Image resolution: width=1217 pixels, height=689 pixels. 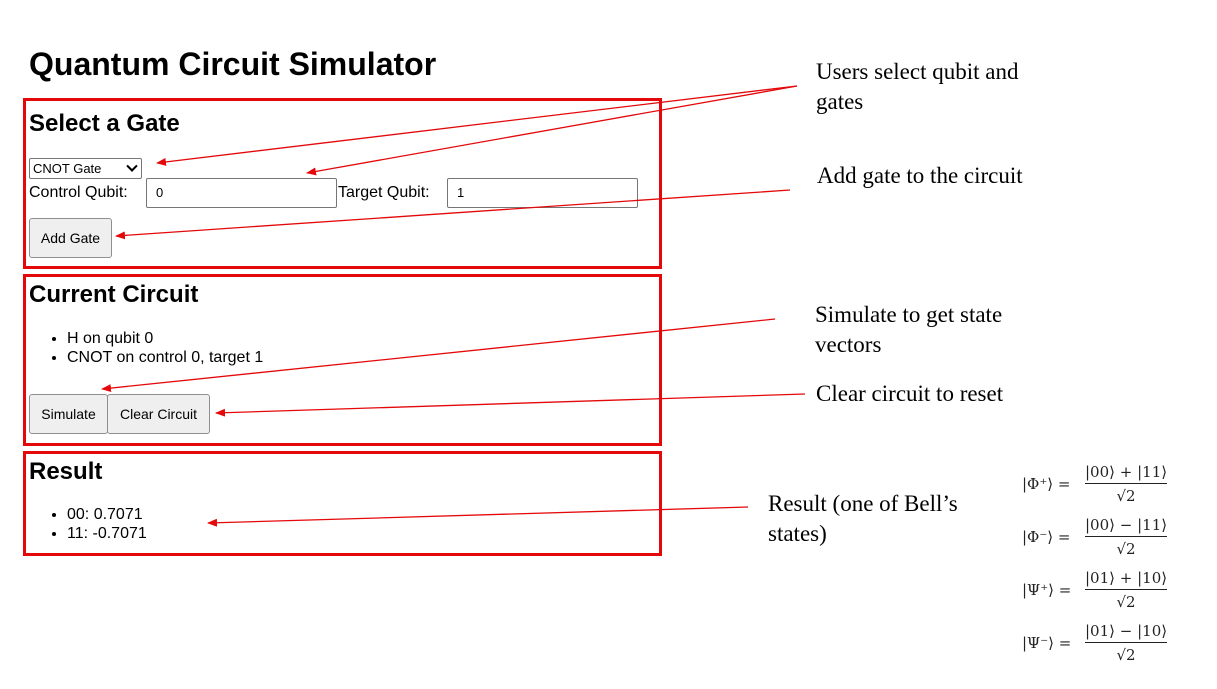 What do you see at coordinates (920, 175) in the screenshot?
I see `annotation-add: Add gate to the circuit` at bounding box center [920, 175].